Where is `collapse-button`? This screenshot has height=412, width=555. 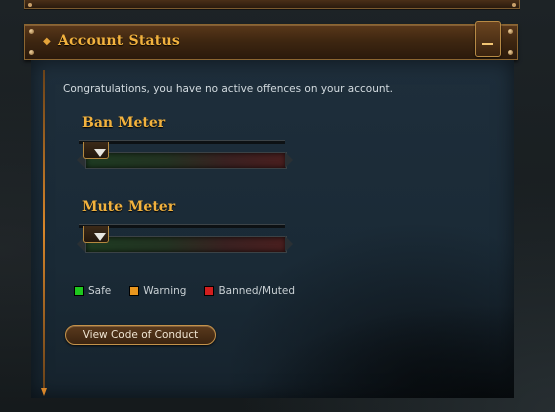 collapse-button is located at coordinates (488, 39).